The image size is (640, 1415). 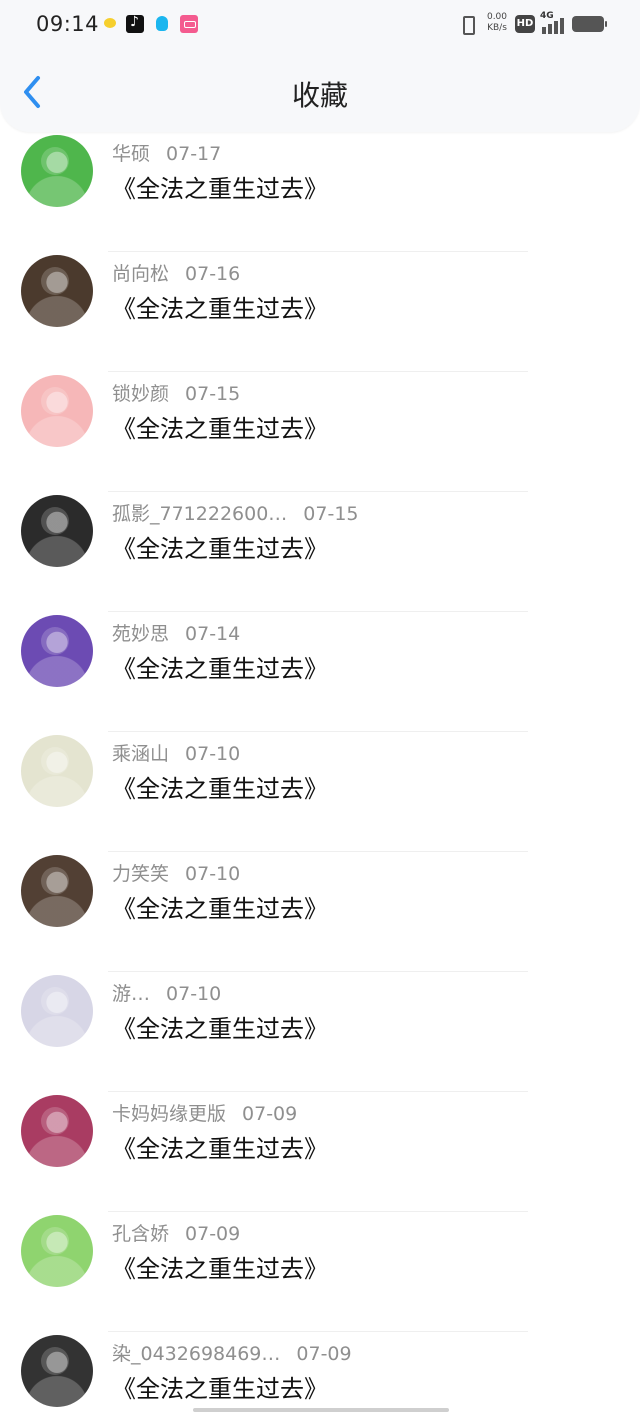 What do you see at coordinates (194, 154) in the screenshot?
I see `favorite-date: 07-17` at bounding box center [194, 154].